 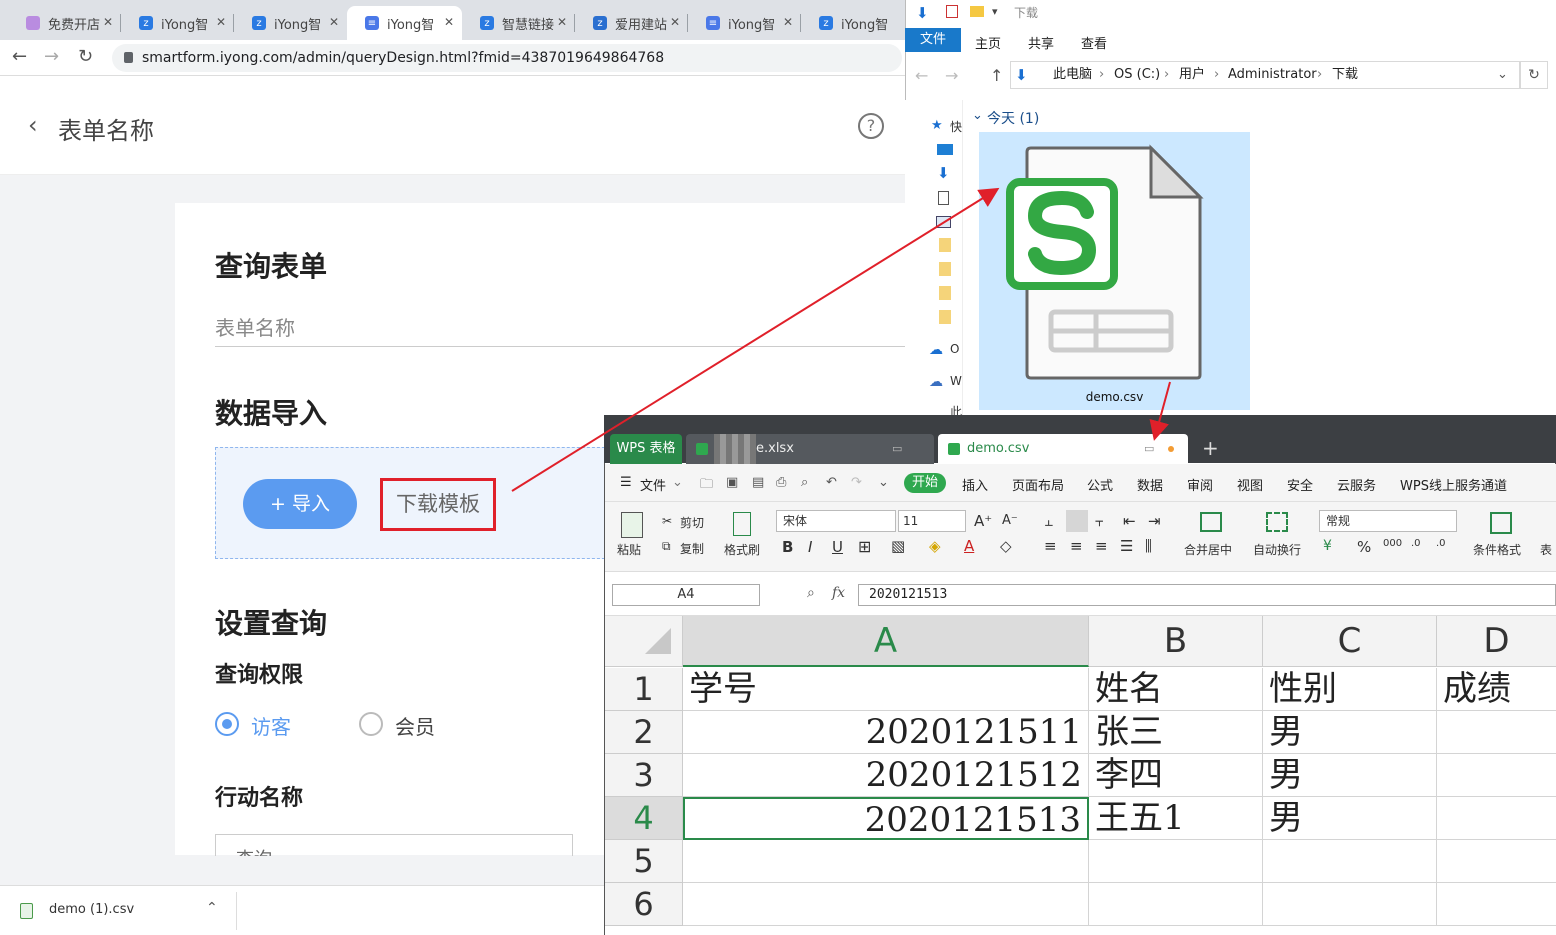 I want to click on increase-decimal-icon: .0, so click(x=1416, y=543).